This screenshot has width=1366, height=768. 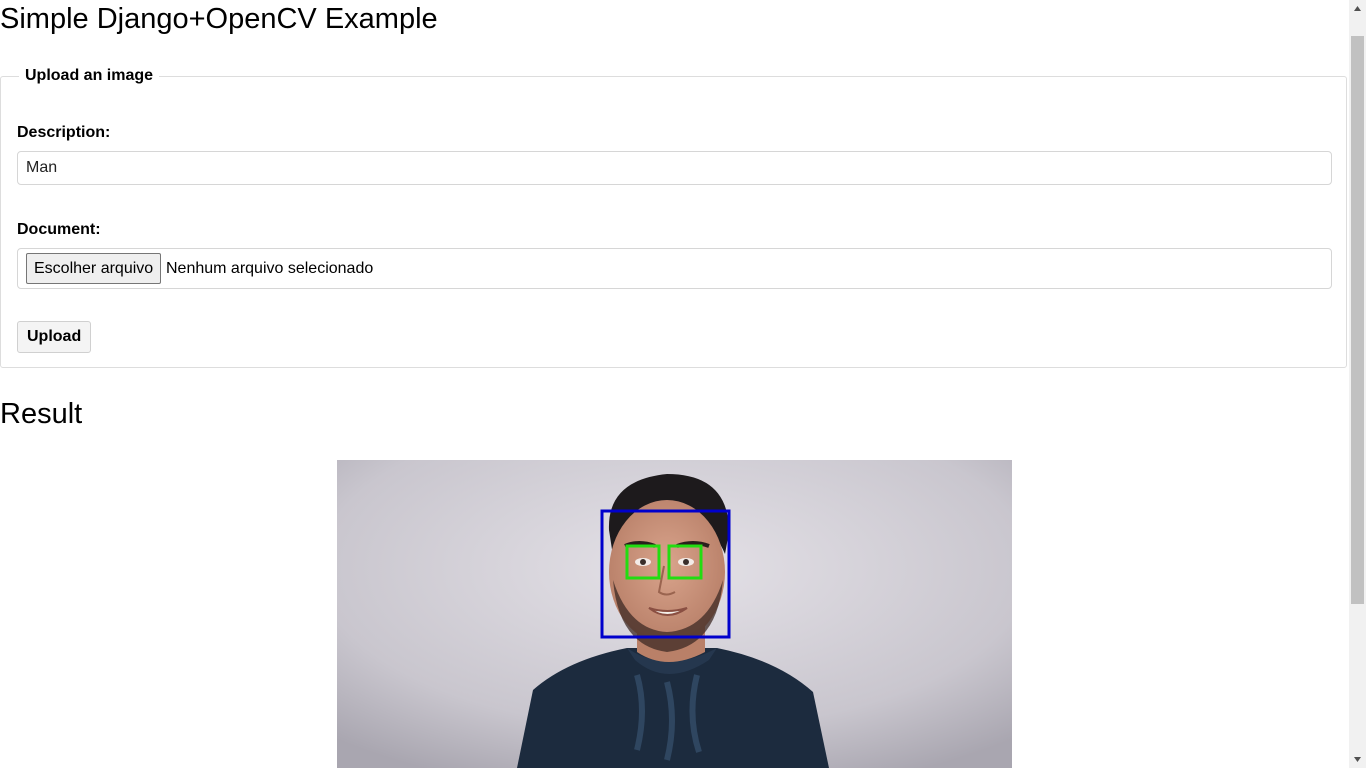 I want to click on scroll-down-button, so click(x=1357, y=759).